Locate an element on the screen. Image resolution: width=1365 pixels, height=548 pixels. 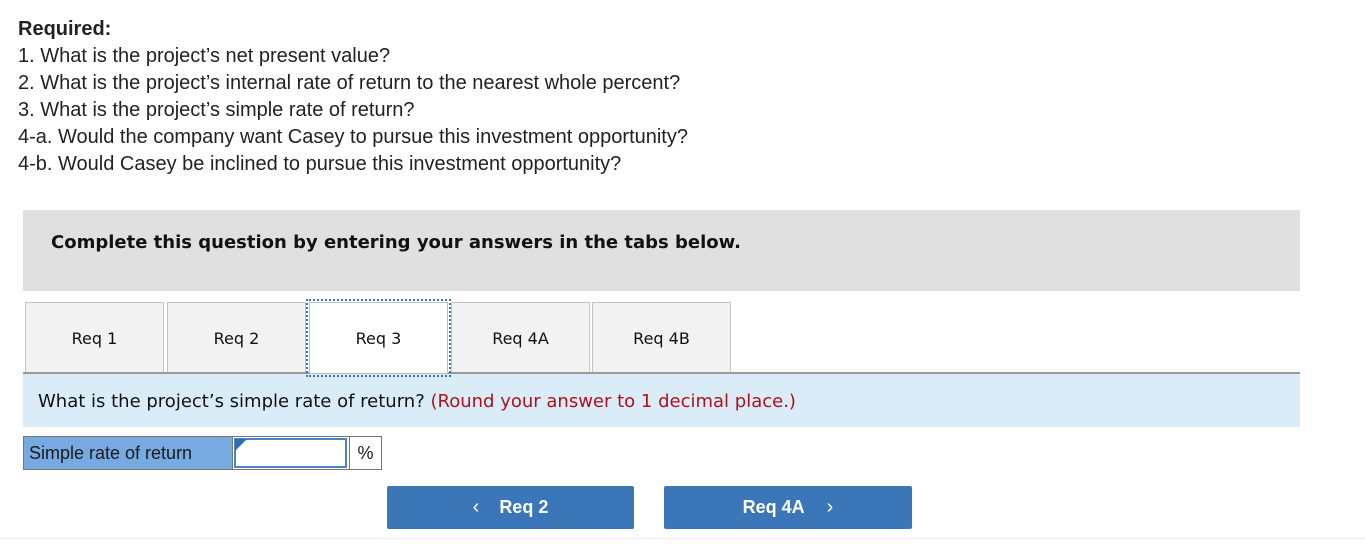
next-button-label: Req 4A is located at coordinates (773, 507).